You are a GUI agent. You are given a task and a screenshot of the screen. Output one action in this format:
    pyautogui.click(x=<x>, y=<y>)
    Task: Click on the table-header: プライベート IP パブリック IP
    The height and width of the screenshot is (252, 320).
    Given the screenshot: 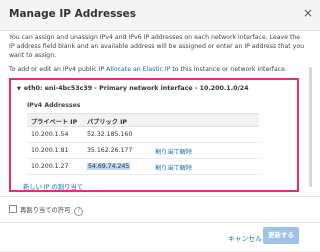 What is the action you would take?
    pyautogui.click(x=143, y=120)
    